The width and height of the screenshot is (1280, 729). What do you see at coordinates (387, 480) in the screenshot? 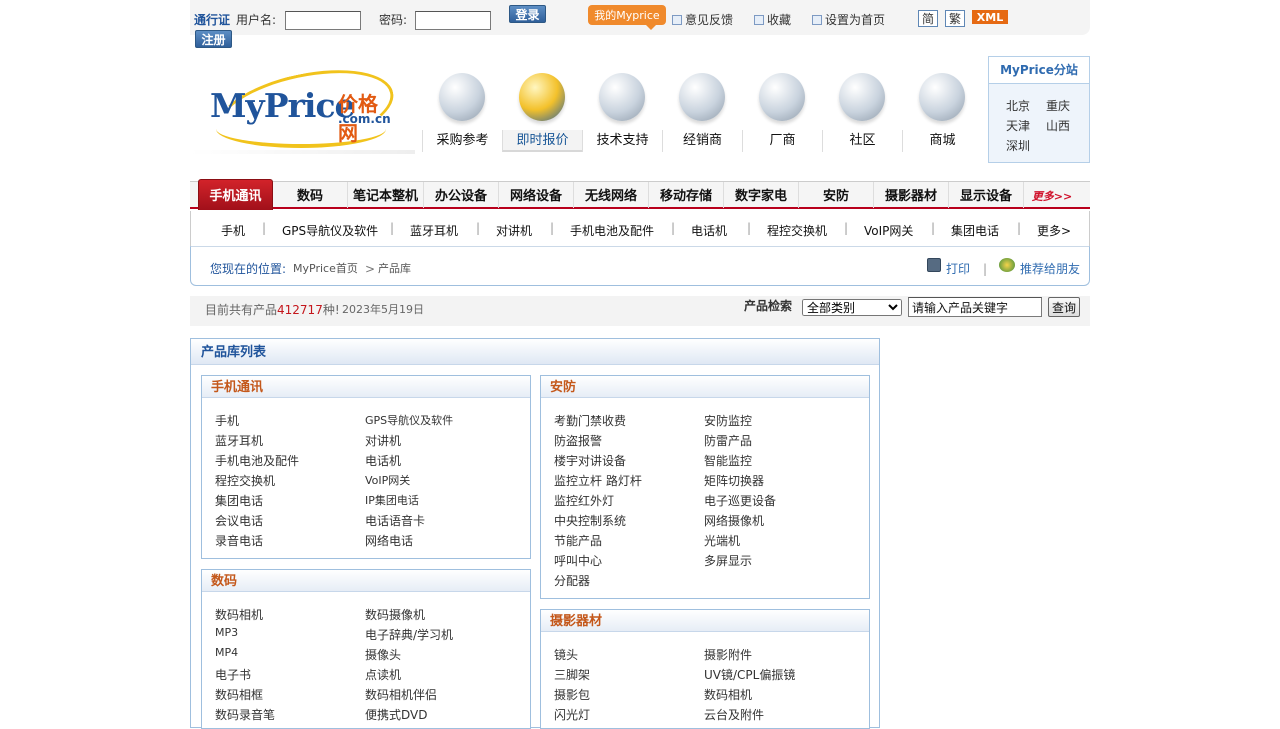
I see `product-category-link: VoIP网关` at bounding box center [387, 480].